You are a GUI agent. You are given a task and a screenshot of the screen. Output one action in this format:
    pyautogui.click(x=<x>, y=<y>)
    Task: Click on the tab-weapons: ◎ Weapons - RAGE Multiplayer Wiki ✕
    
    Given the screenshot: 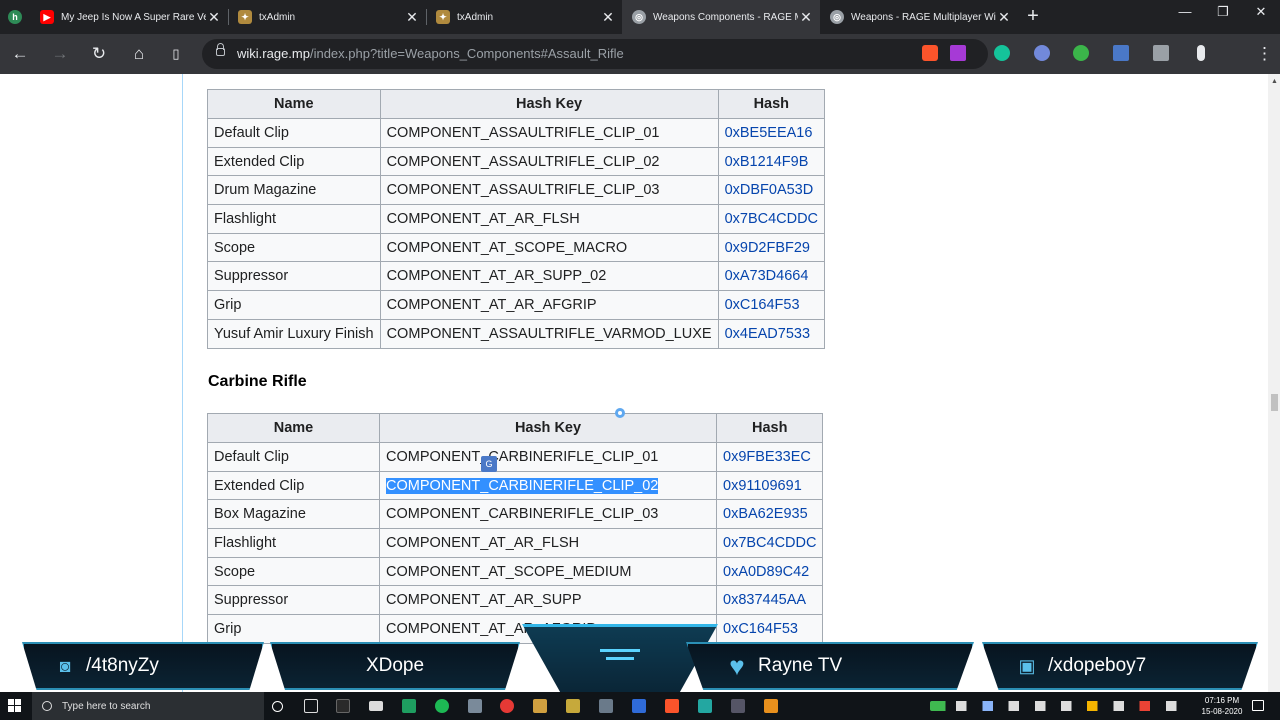 What is the action you would take?
    pyautogui.click(x=919, y=17)
    